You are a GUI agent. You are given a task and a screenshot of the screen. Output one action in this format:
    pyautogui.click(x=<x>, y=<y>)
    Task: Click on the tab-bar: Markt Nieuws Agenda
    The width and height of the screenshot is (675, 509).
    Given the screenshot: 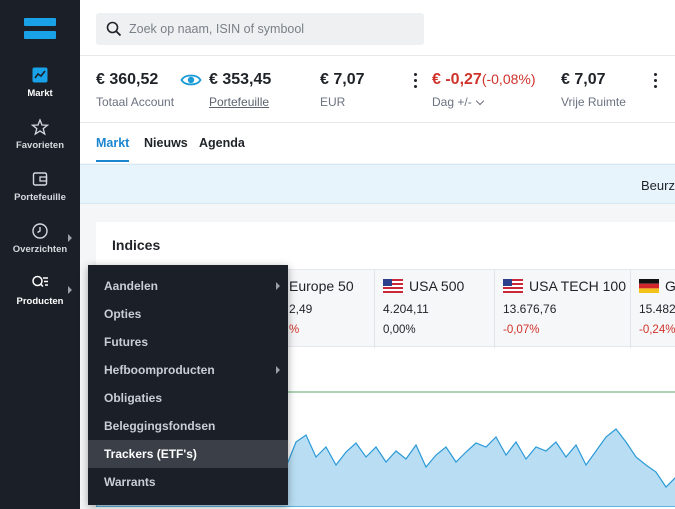 What is the action you would take?
    pyautogui.click(x=377, y=143)
    